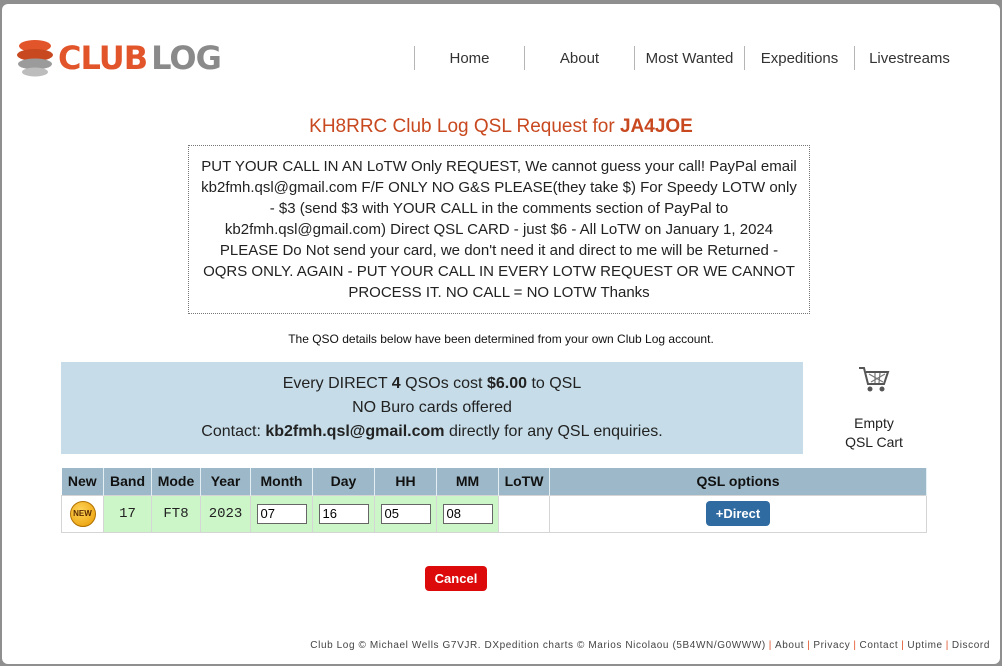  What do you see at coordinates (579, 58) in the screenshot?
I see `nav-about: About` at bounding box center [579, 58].